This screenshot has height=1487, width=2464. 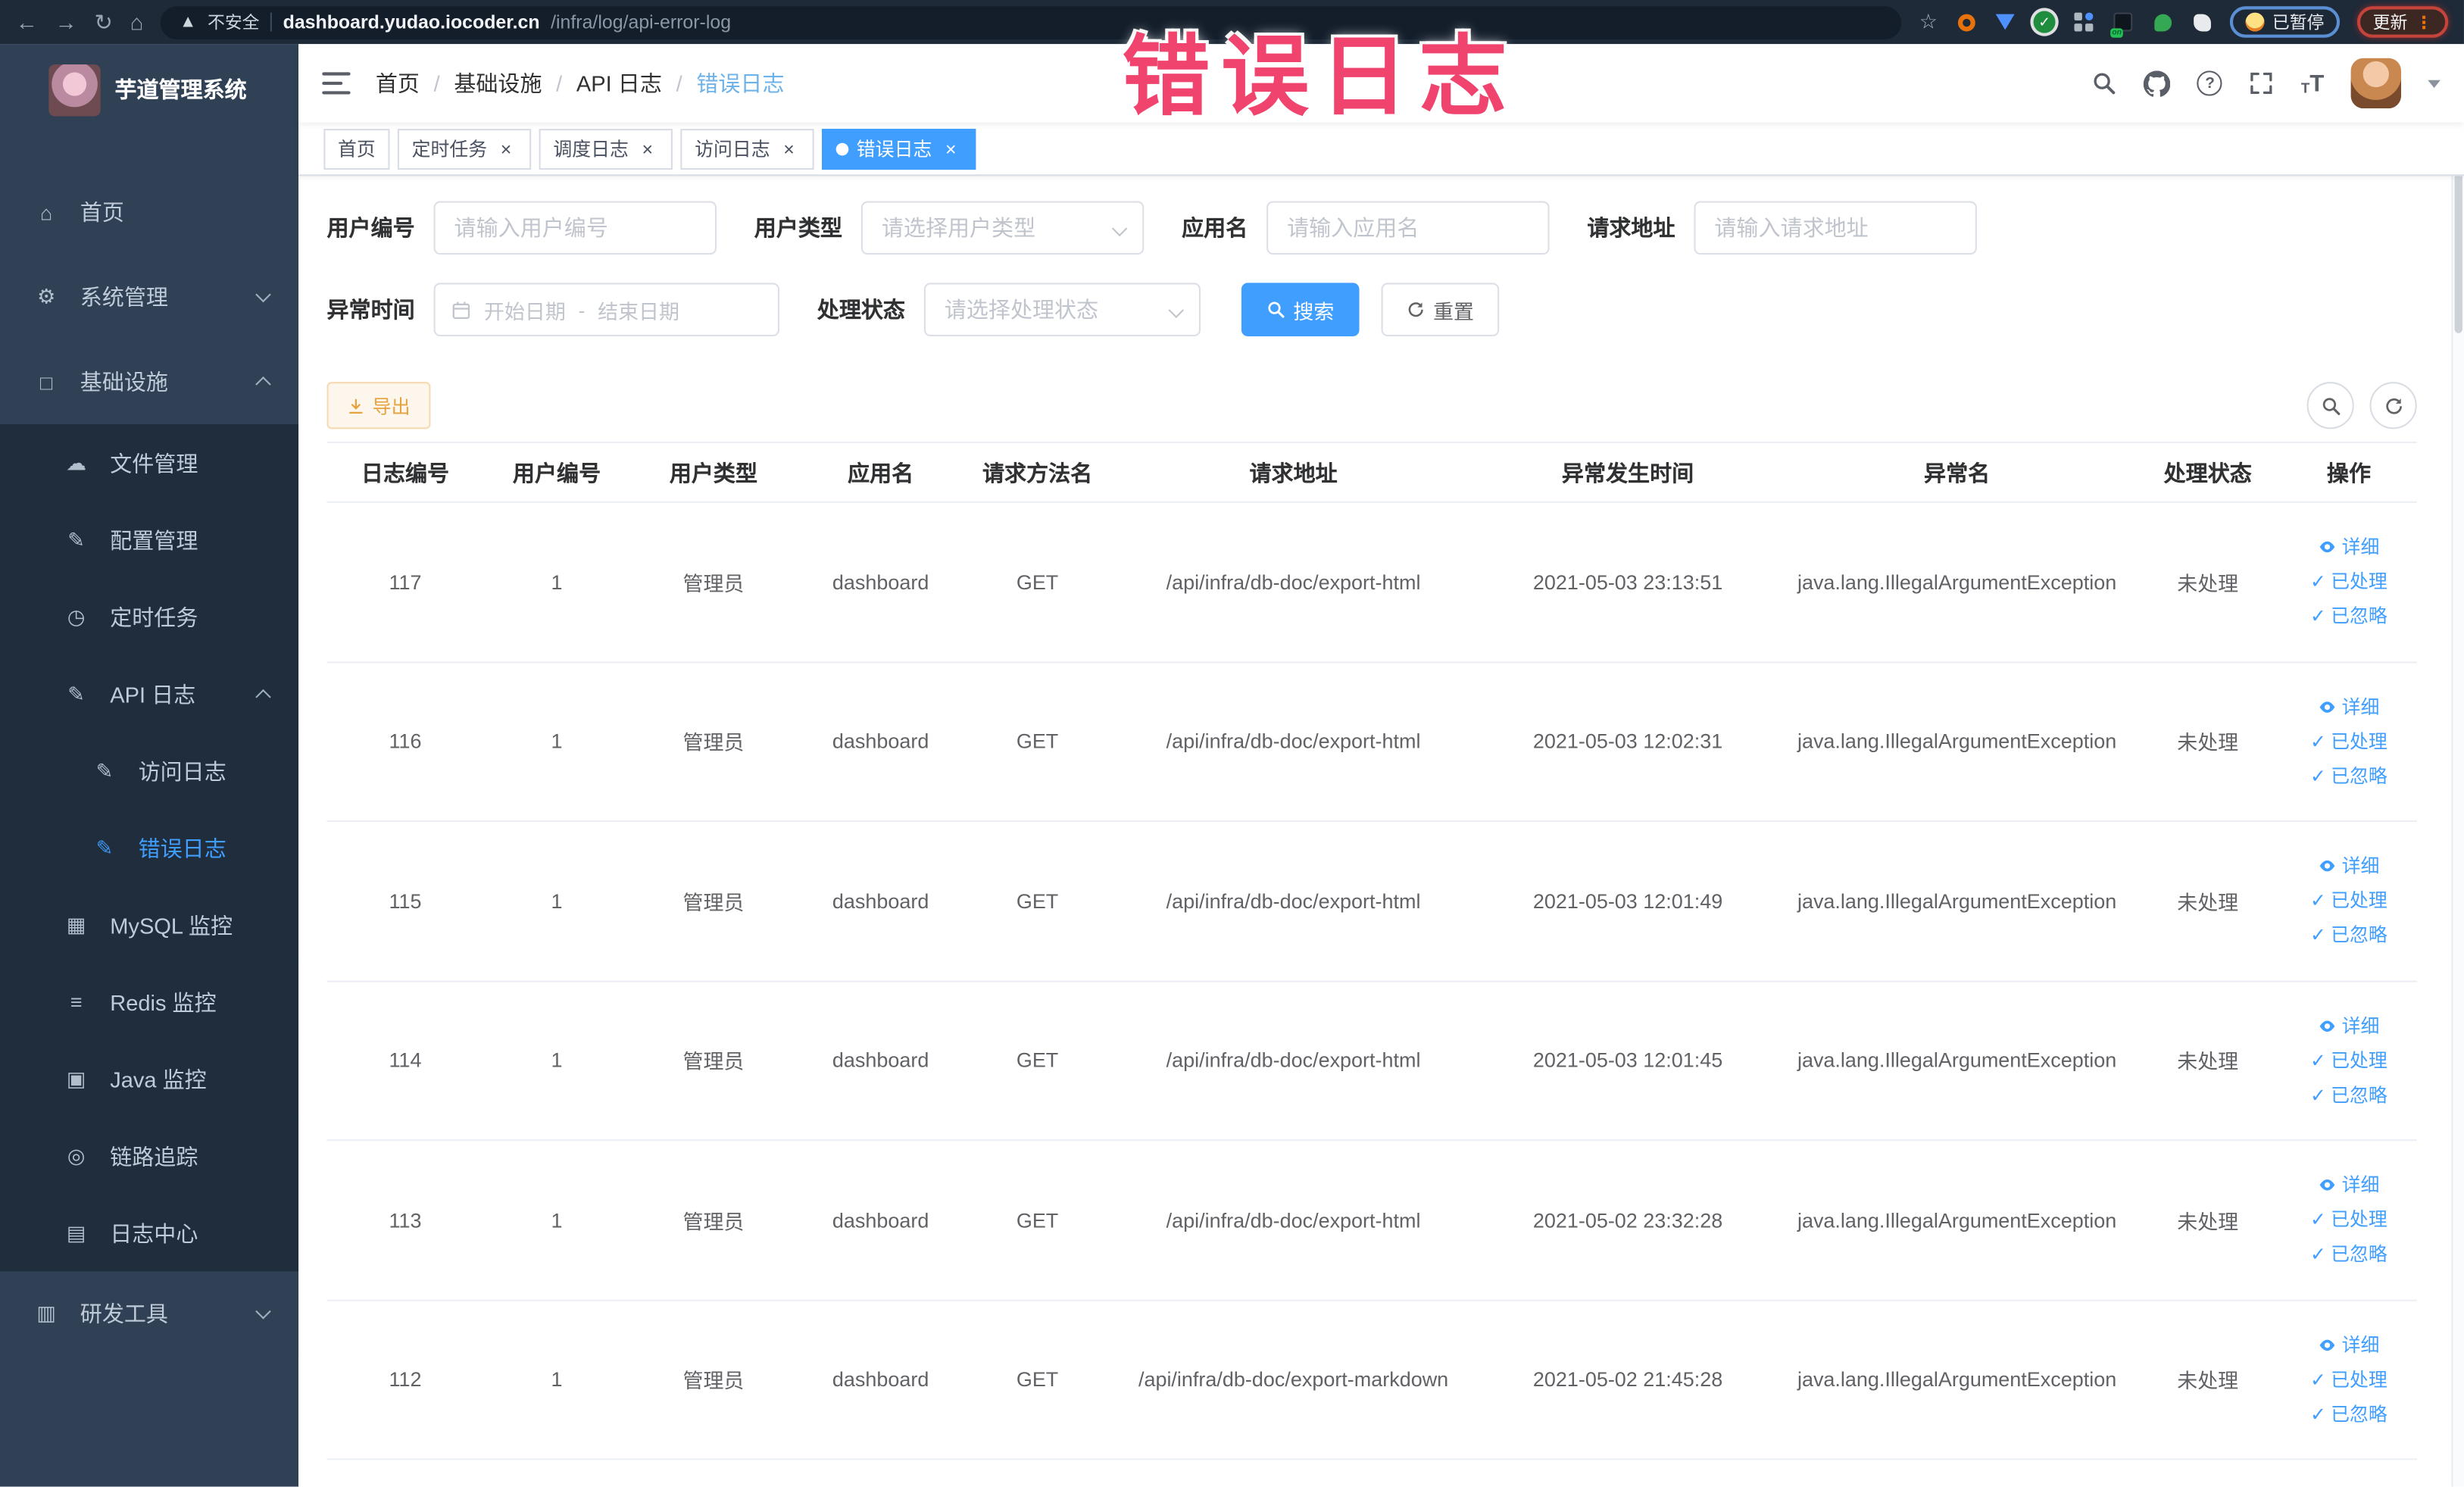 I want to click on user-type-select-input, so click(x=1002, y=228).